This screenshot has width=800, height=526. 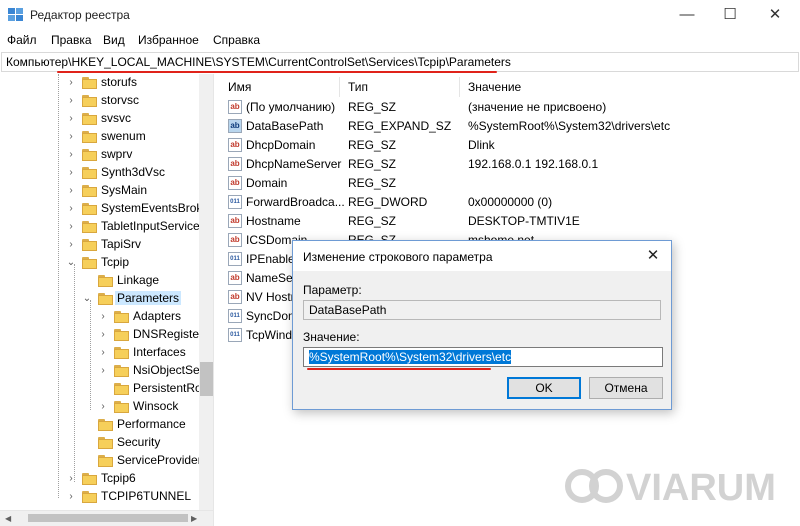 What do you see at coordinates (687, 15) in the screenshot?
I see `minimize-button: —` at bounding box center [687, 15].